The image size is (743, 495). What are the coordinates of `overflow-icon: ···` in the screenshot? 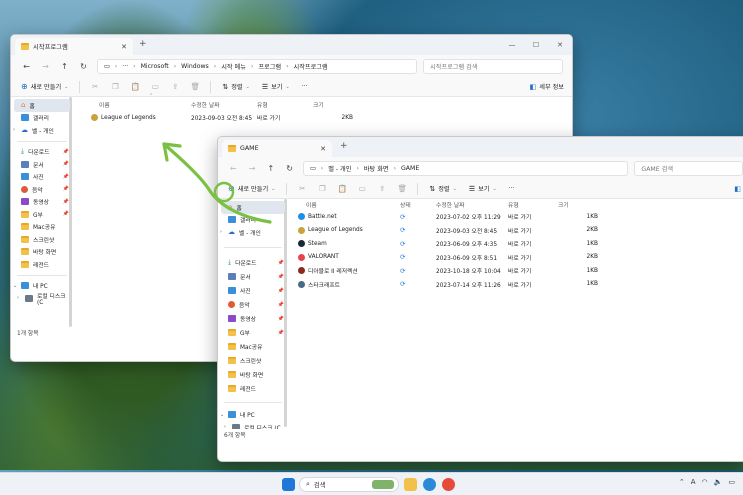 It's located at (125, 66).